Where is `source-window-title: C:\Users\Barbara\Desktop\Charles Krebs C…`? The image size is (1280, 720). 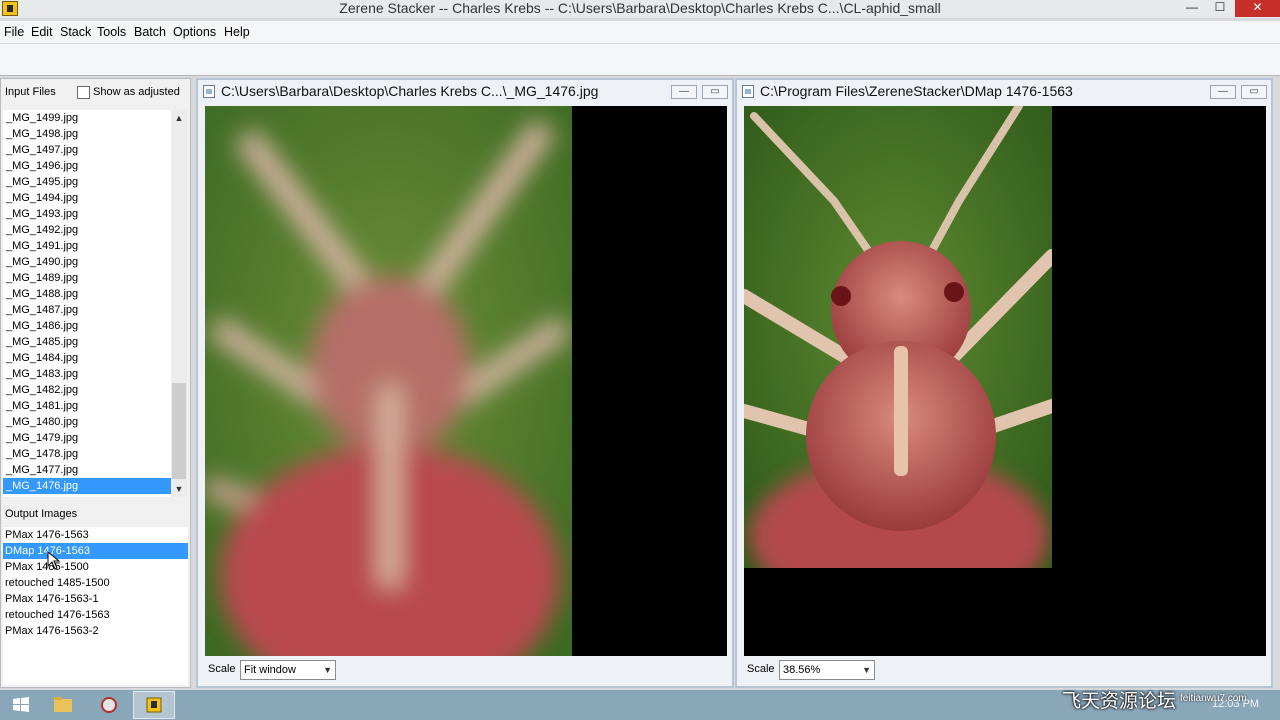
source-window-title: C:\Users\Barbara\Desktop\Charles Krebs C… is located at coordinates (410, 91).